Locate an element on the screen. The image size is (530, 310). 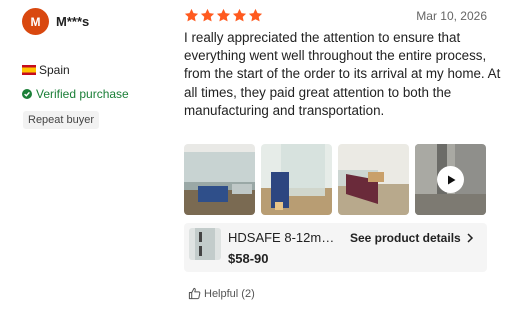
product-image-icon is located at coordinates (205, 244).